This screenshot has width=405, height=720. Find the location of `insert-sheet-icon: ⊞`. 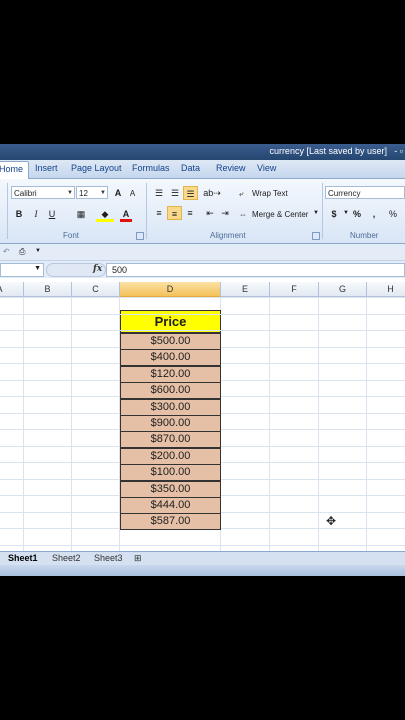

insert-sheet-icon: ⊞ is located at coordinates (138, 558).